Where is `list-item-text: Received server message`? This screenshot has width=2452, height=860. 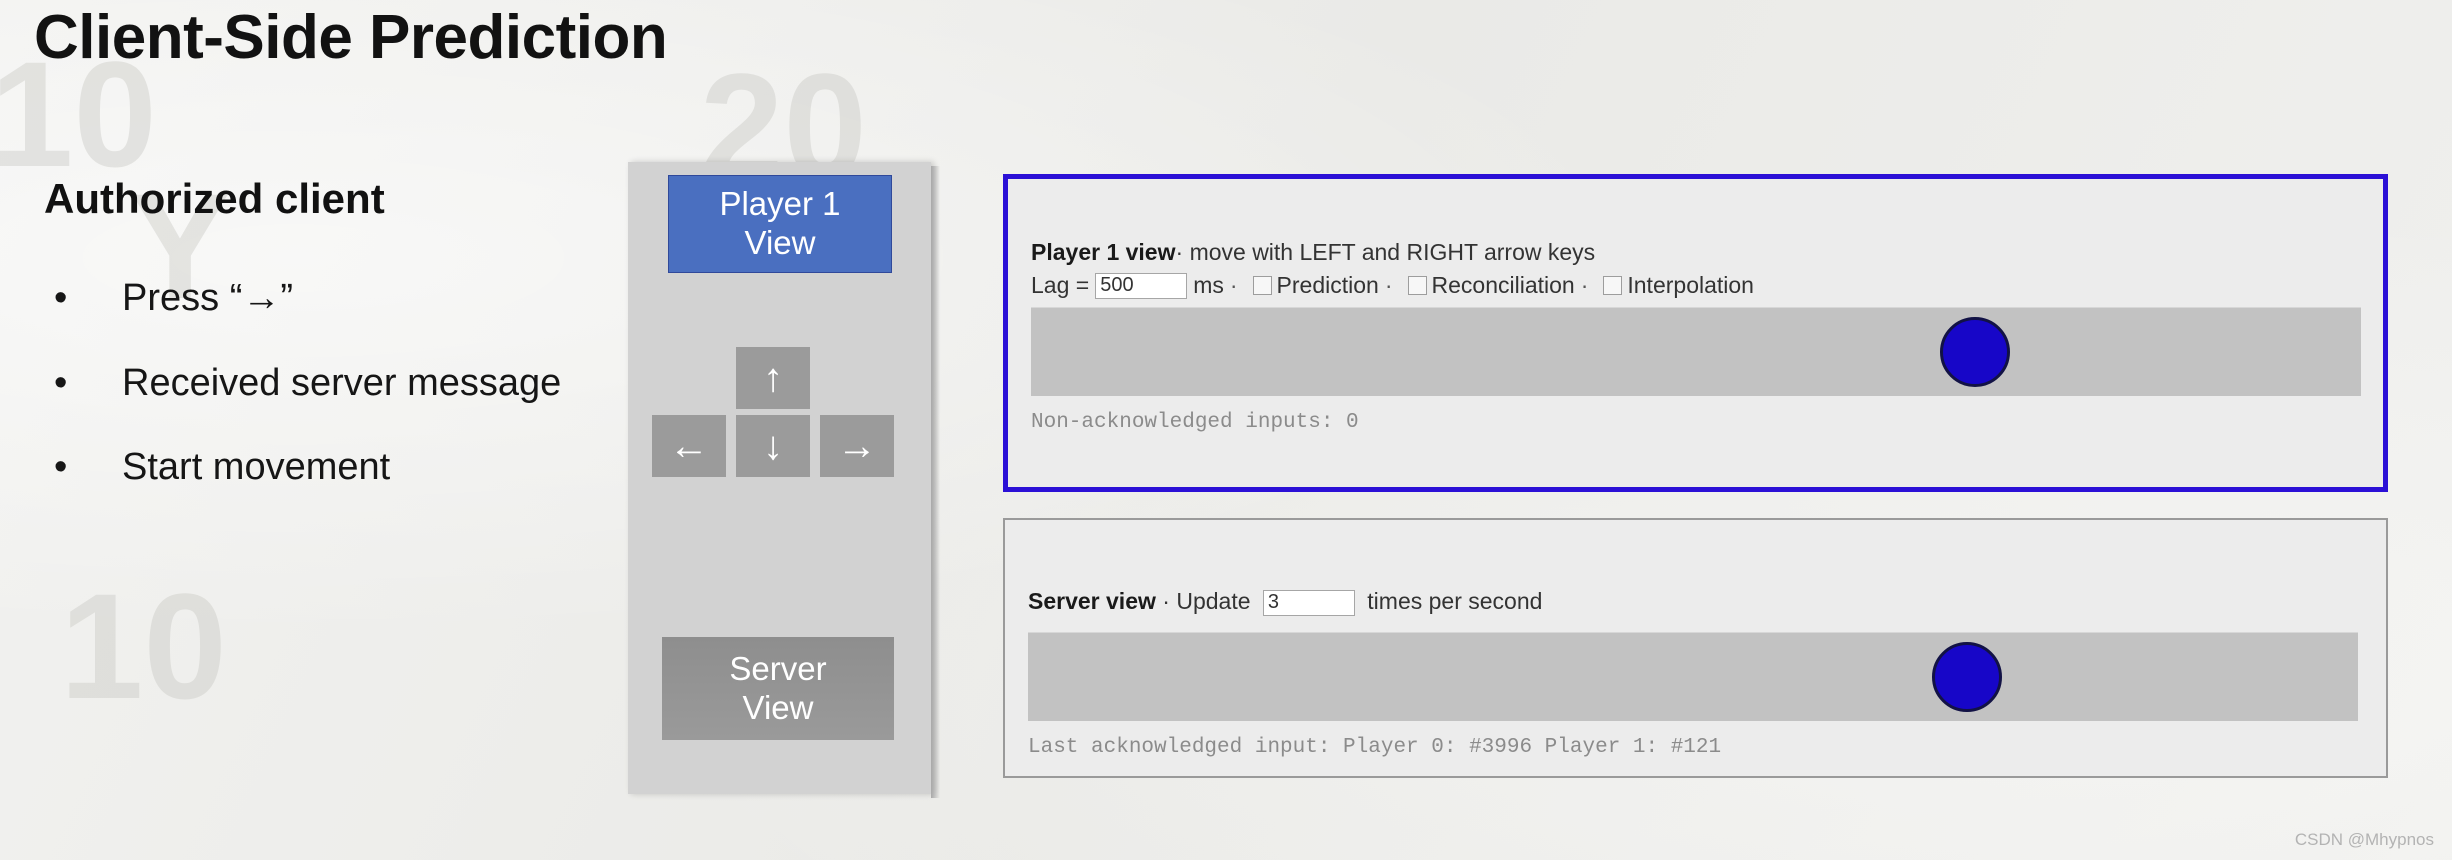 list-item-text: Received server message is located at coordinates (342, 382).